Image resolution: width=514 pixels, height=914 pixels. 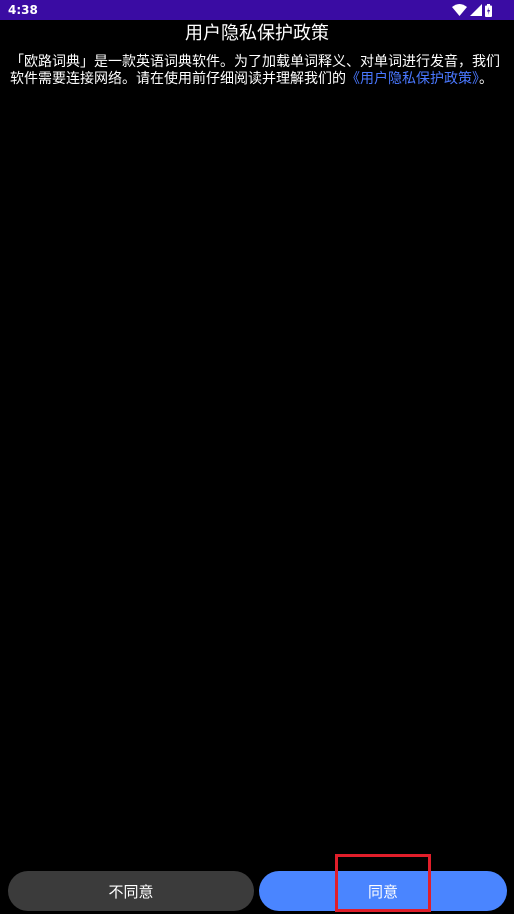 What do you see at coordinates (486, 79) in the screenshot?
I see `privacy-body-suffix: 。` at bounding box center [486, 79].